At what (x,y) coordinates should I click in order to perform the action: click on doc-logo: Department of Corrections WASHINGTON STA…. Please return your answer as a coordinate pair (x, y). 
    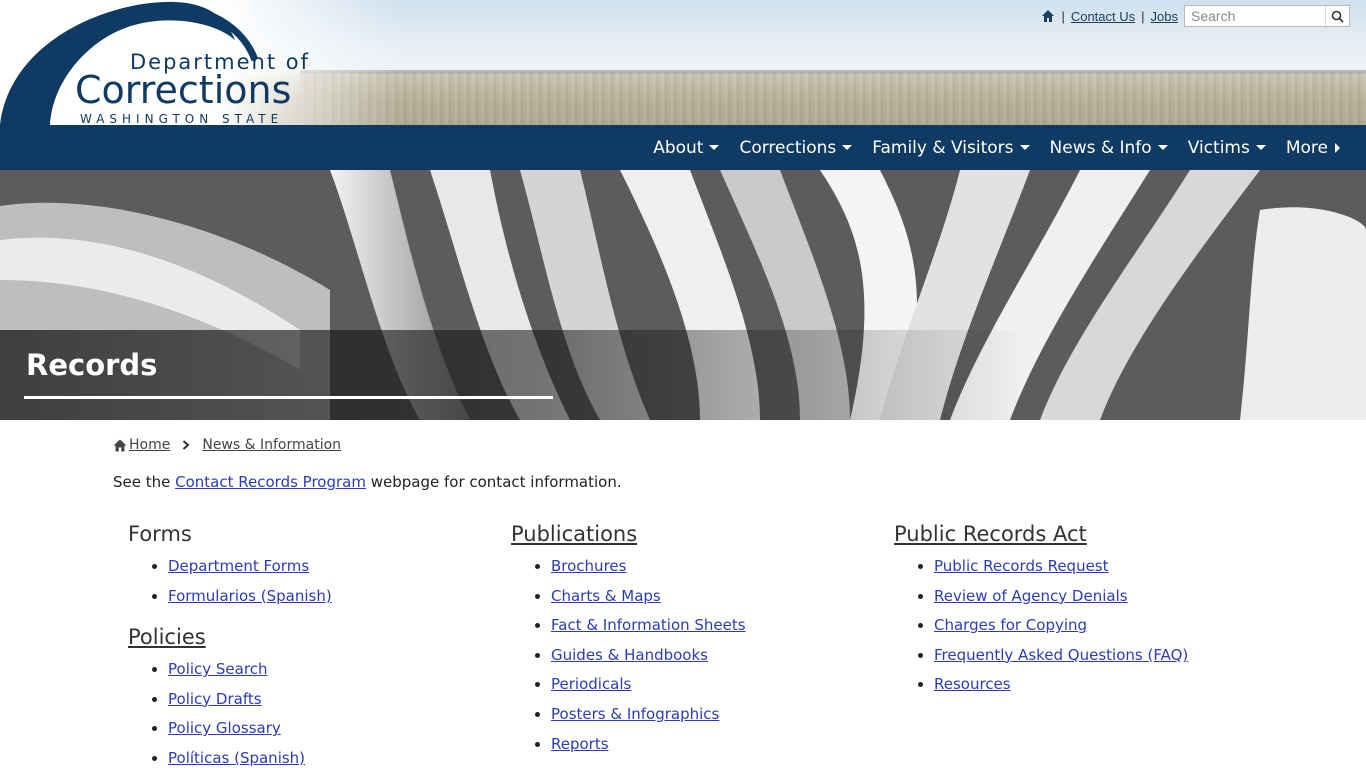
    Looking at the image, I should click on (165, 62).